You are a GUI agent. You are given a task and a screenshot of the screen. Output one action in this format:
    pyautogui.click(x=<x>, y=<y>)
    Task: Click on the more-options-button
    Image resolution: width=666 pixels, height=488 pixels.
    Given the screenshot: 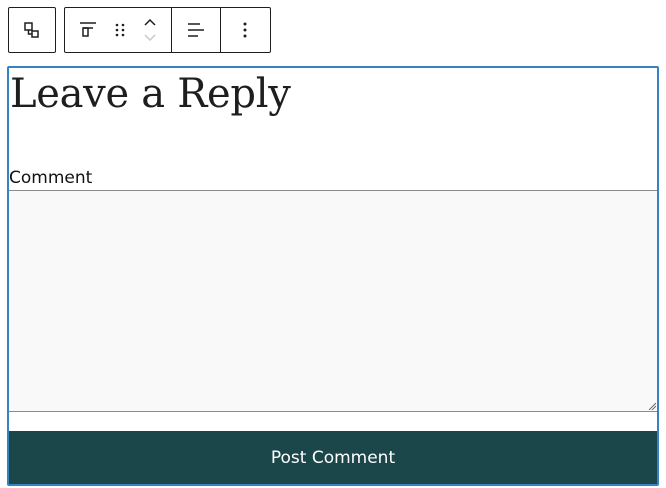 What is the action you would take?
    pyautogui.click(x=244, y=30)
    